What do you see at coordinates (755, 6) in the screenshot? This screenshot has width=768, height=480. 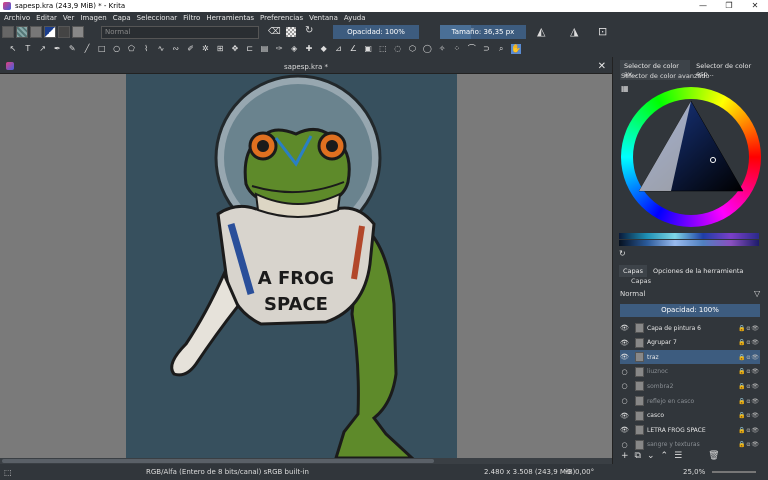 I see `close-window-button: ✕` at bounding box center [755, 6].